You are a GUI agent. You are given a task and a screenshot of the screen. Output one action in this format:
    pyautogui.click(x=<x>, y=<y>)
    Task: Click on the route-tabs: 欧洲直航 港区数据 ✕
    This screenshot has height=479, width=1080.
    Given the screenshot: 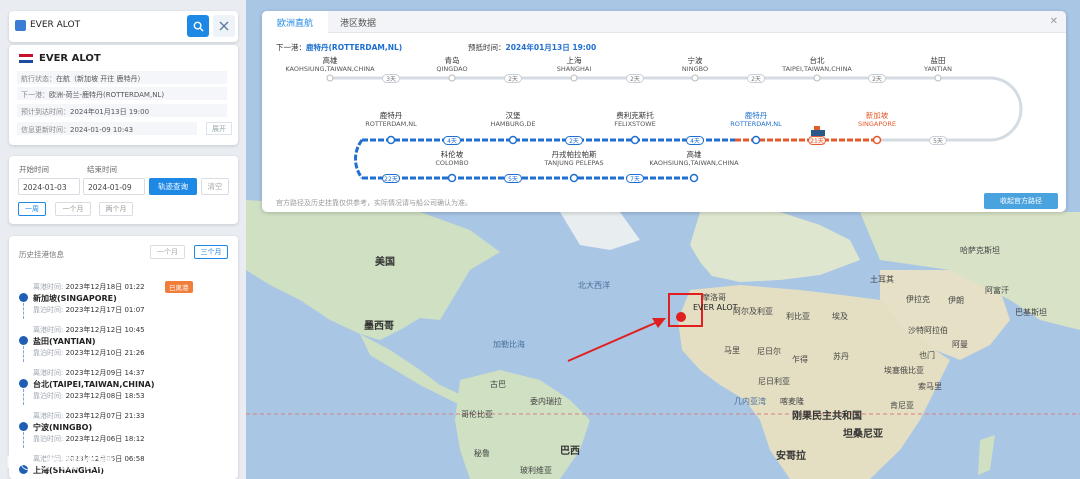 What is the action you would take?
    pyautogui.click(x=664, y=22)
    